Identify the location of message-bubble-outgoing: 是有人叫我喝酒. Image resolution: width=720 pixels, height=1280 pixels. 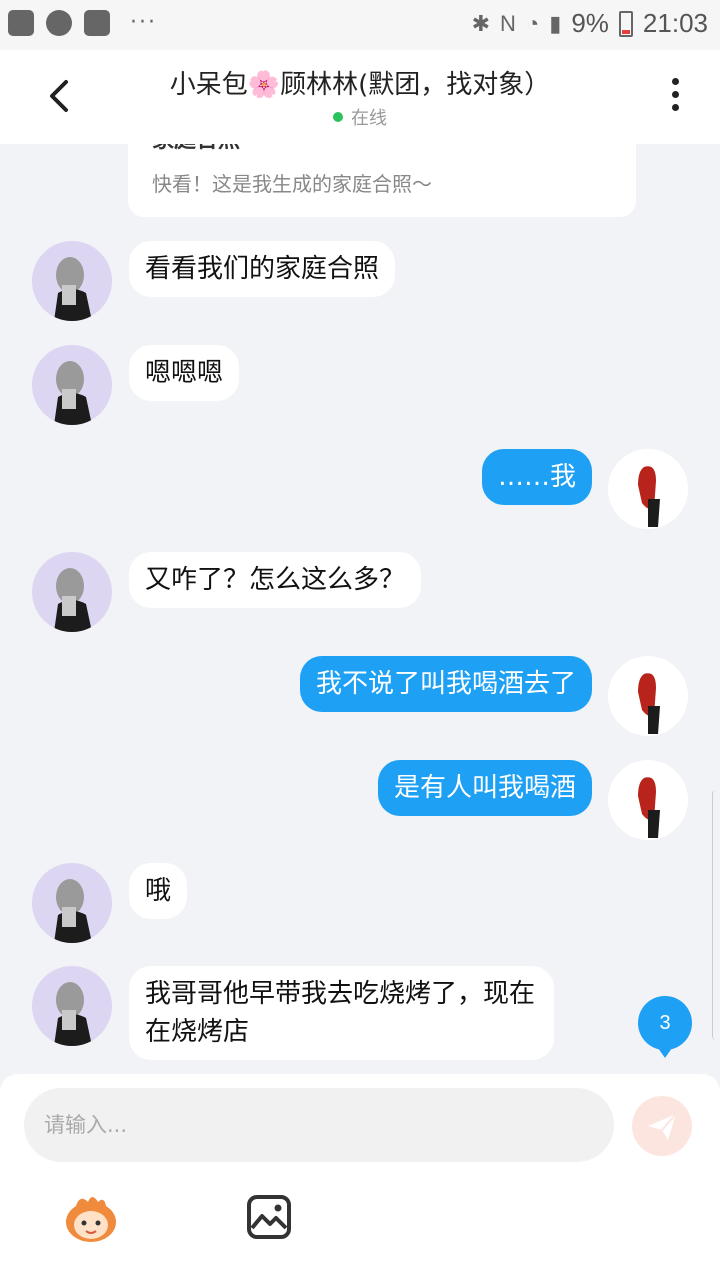
(484, 788).